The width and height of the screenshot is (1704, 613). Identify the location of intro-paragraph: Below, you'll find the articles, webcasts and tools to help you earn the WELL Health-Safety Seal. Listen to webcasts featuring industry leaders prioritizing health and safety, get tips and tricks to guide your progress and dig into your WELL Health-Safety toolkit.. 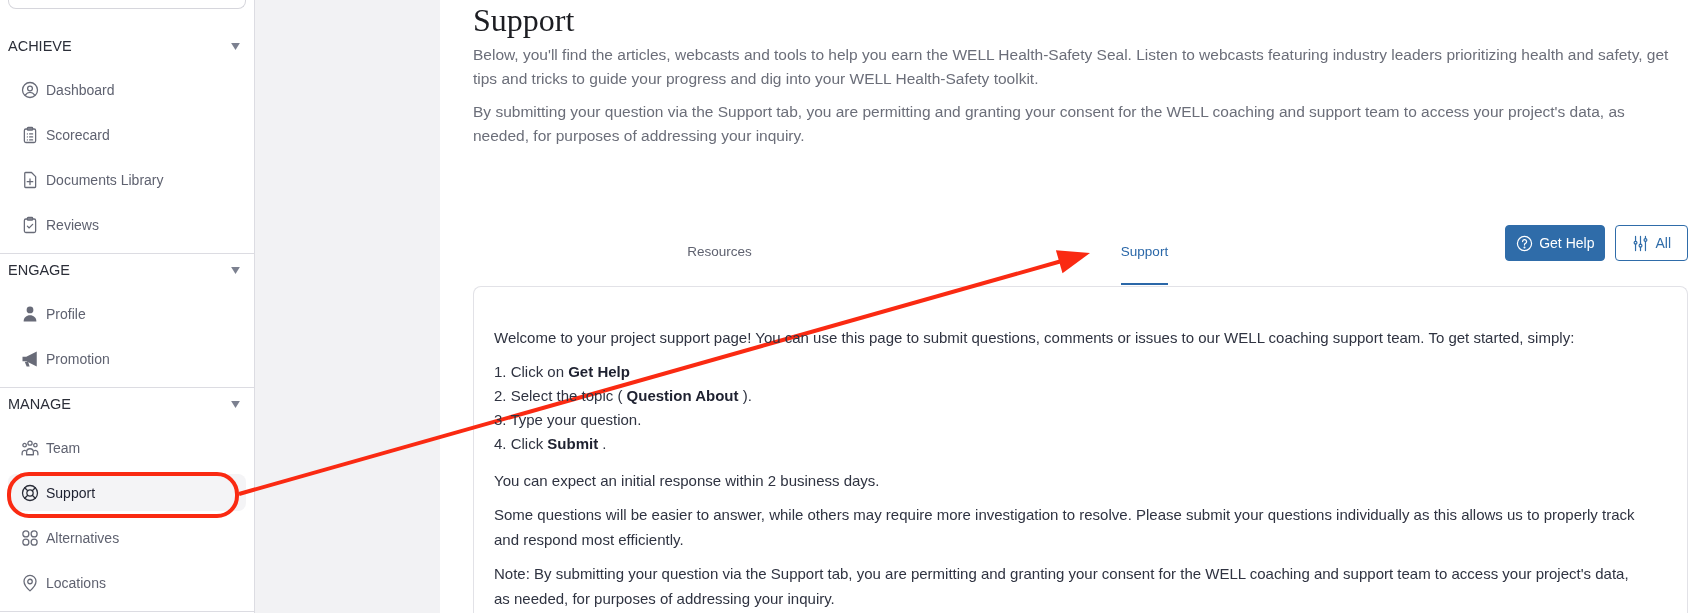
(1071, 67).